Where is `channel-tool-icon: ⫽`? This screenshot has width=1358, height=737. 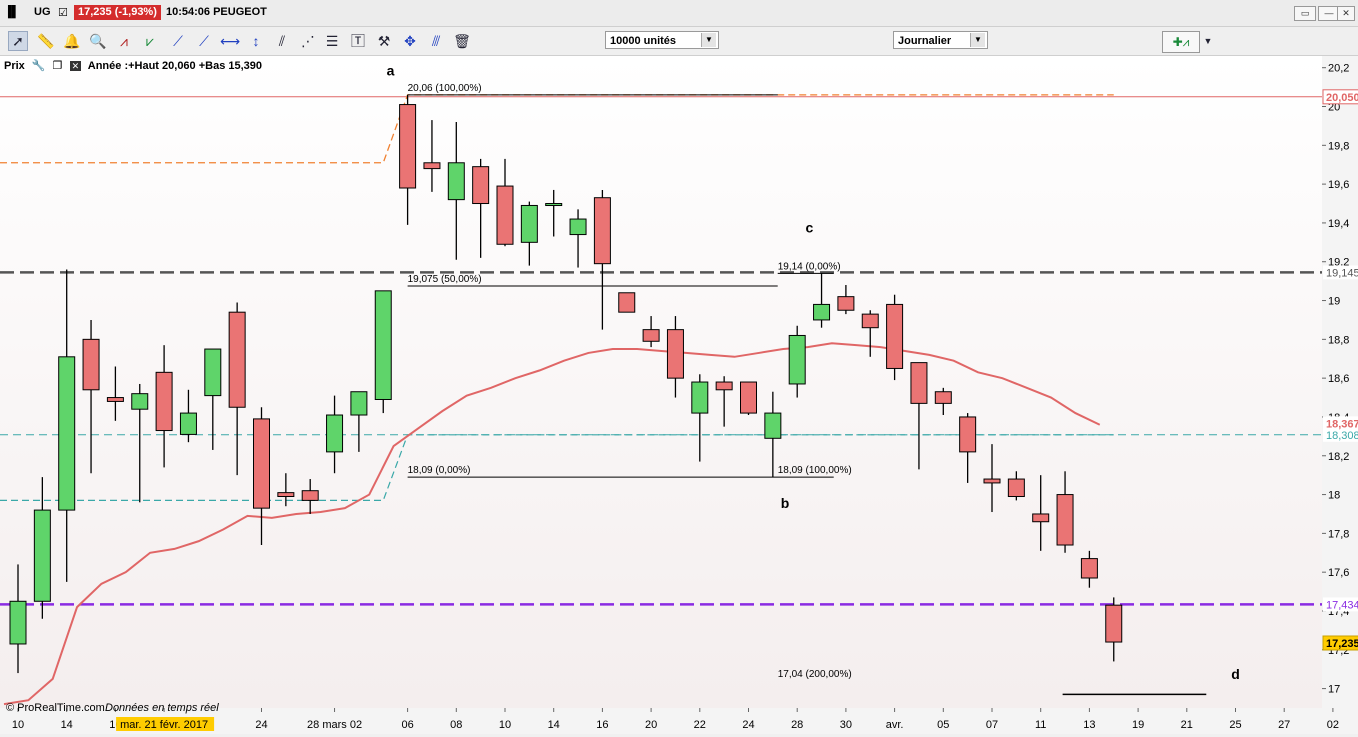 channel-tool-icon: ⫽ is located at coordinates (282, 41).